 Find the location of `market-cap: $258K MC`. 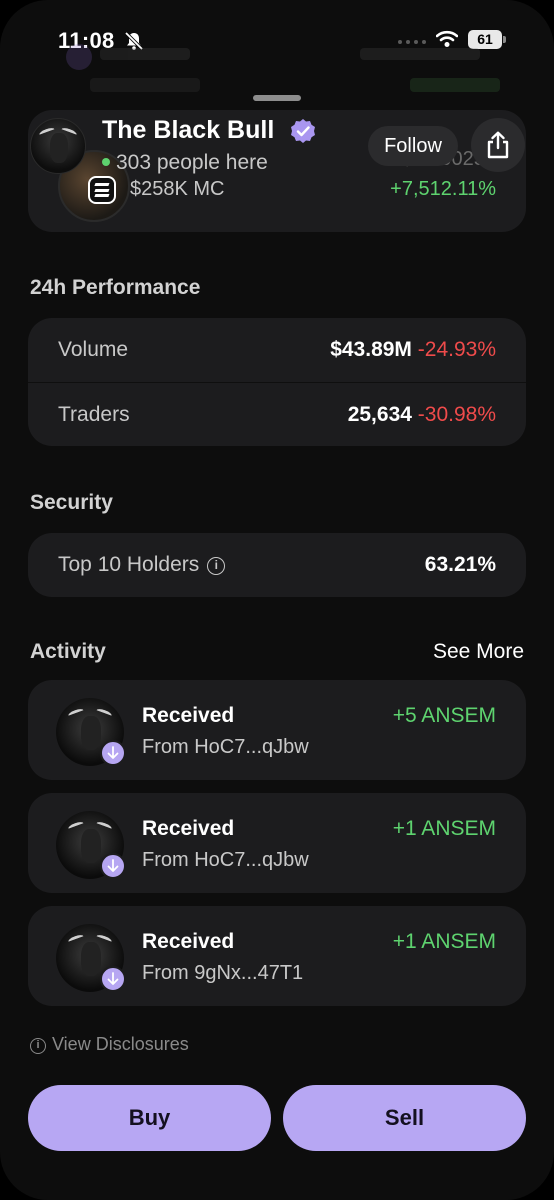

market-cap: $258K MC is located at coordinates (177, 189).